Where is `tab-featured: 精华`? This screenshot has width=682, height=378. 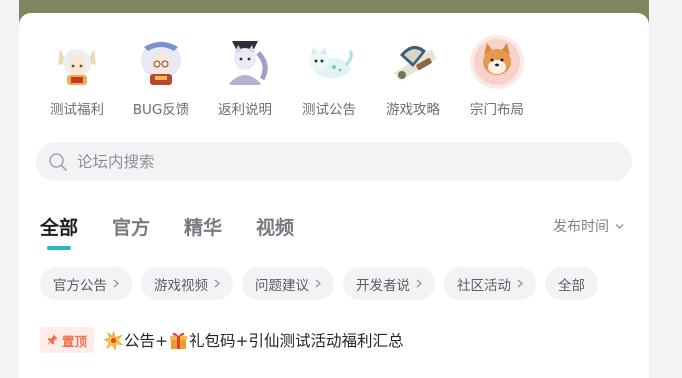
tab-featured: 精华 is located at coordinates (203, 231).